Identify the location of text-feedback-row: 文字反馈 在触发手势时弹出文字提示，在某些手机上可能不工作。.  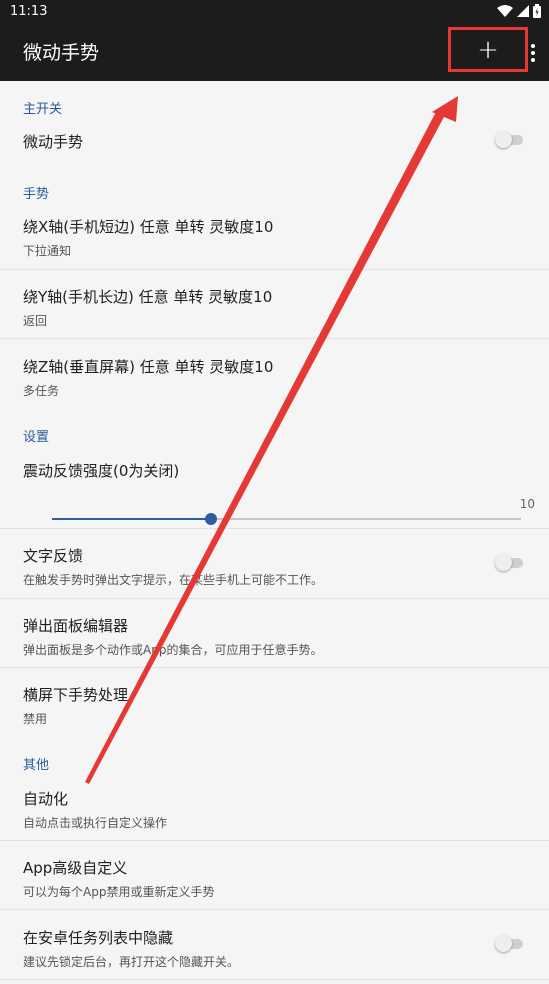
(274, 566).